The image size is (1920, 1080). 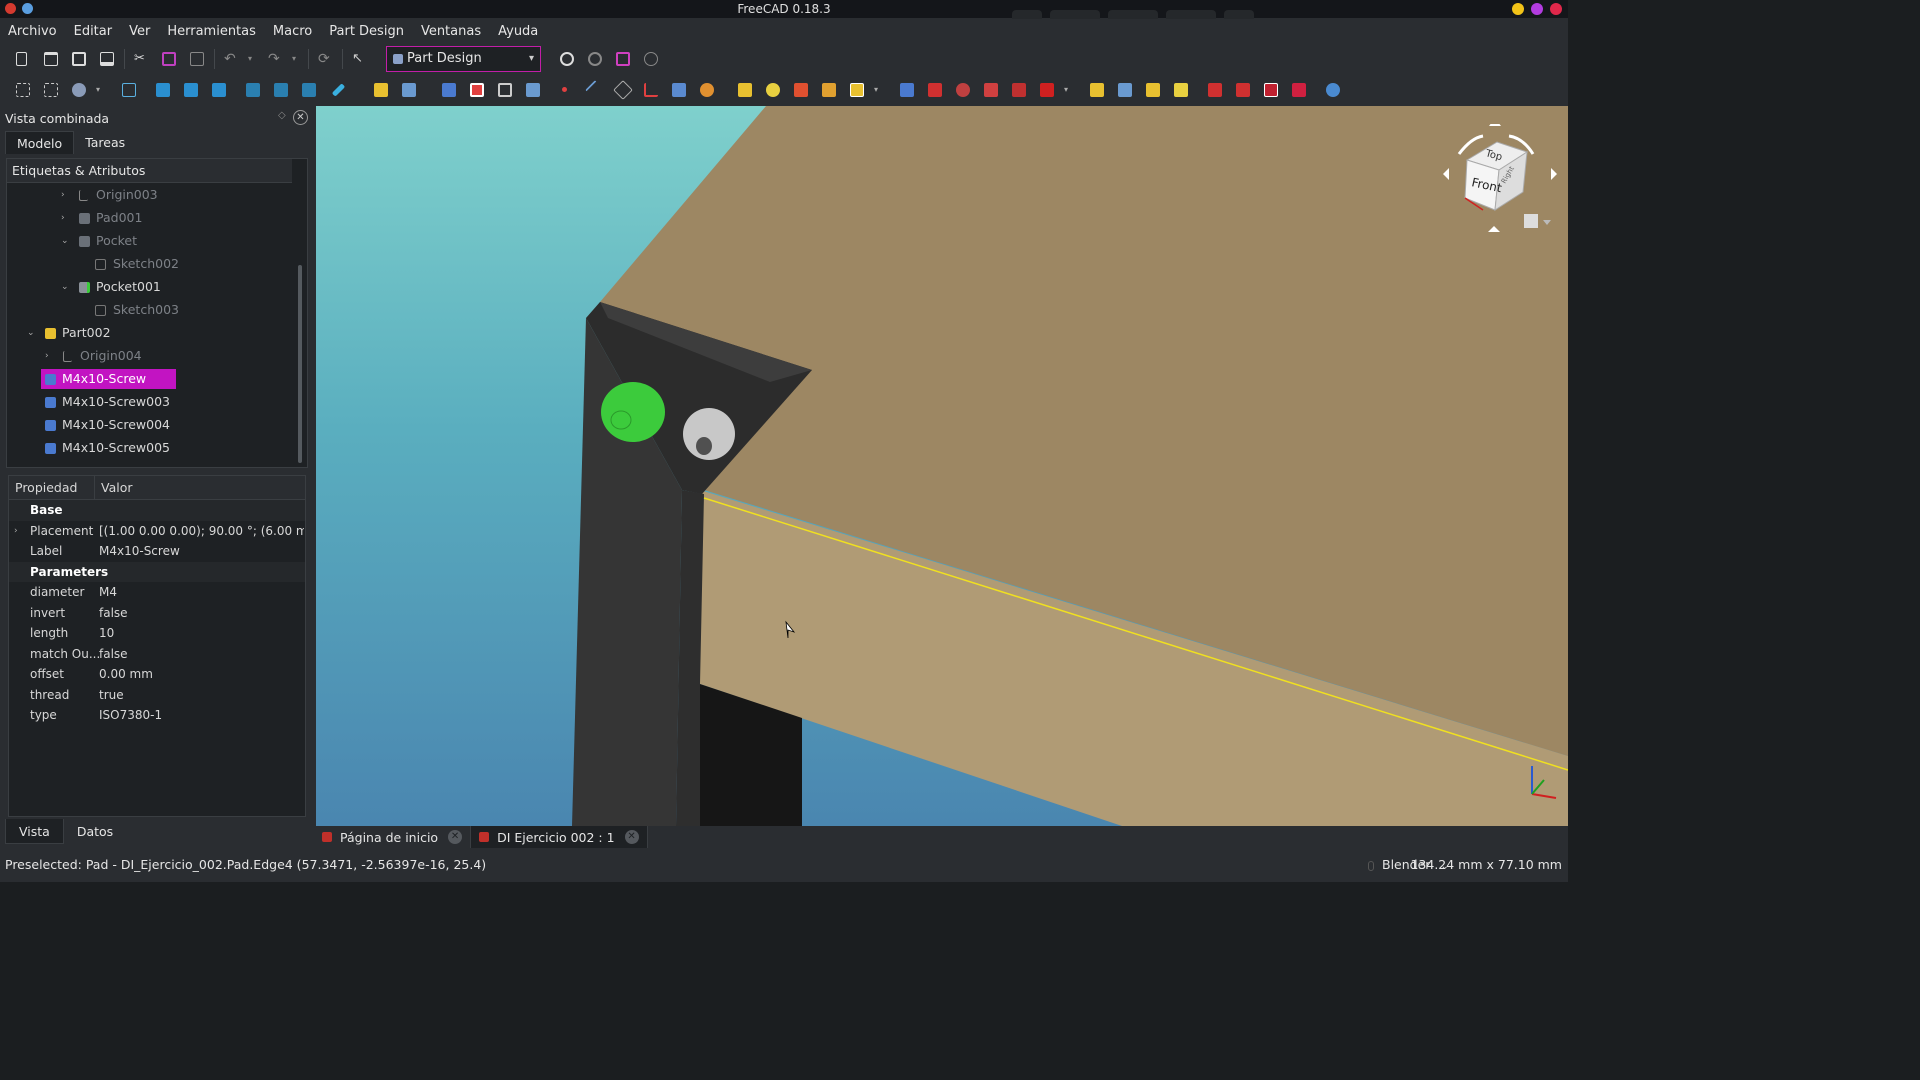 I want to click on redo-dropdown-icon: ▾, so click(x=299, y=61).